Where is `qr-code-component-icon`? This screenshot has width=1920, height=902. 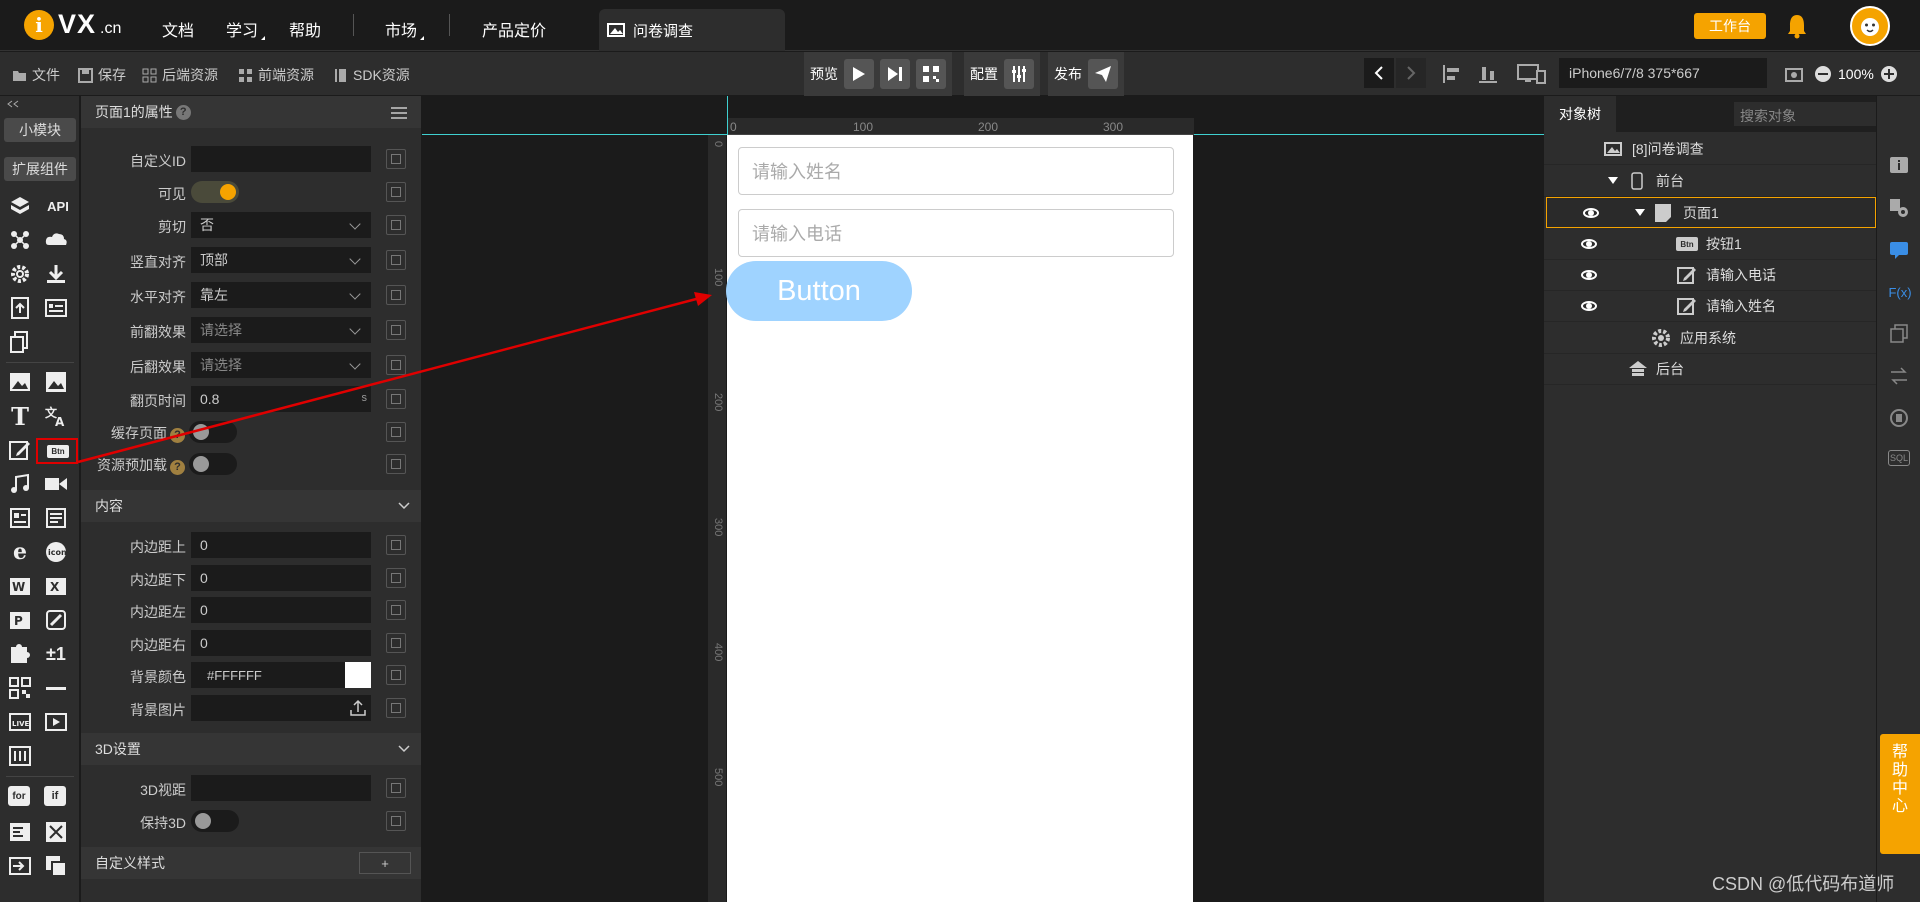 qr-code-component-icon is located at coordinates (20, 688).